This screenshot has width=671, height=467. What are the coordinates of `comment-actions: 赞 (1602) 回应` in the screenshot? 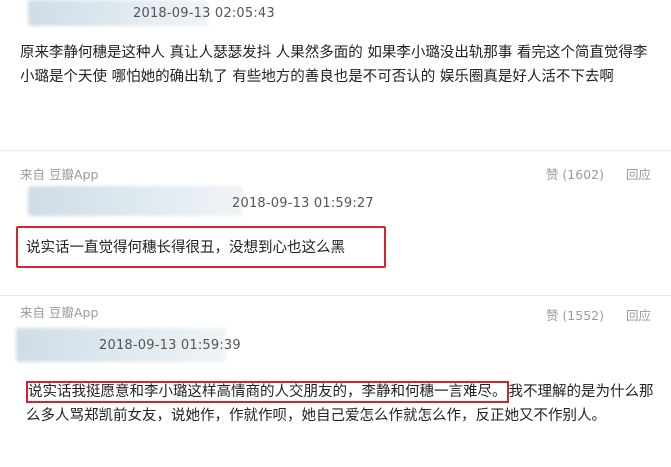 It's located at (598, 173).